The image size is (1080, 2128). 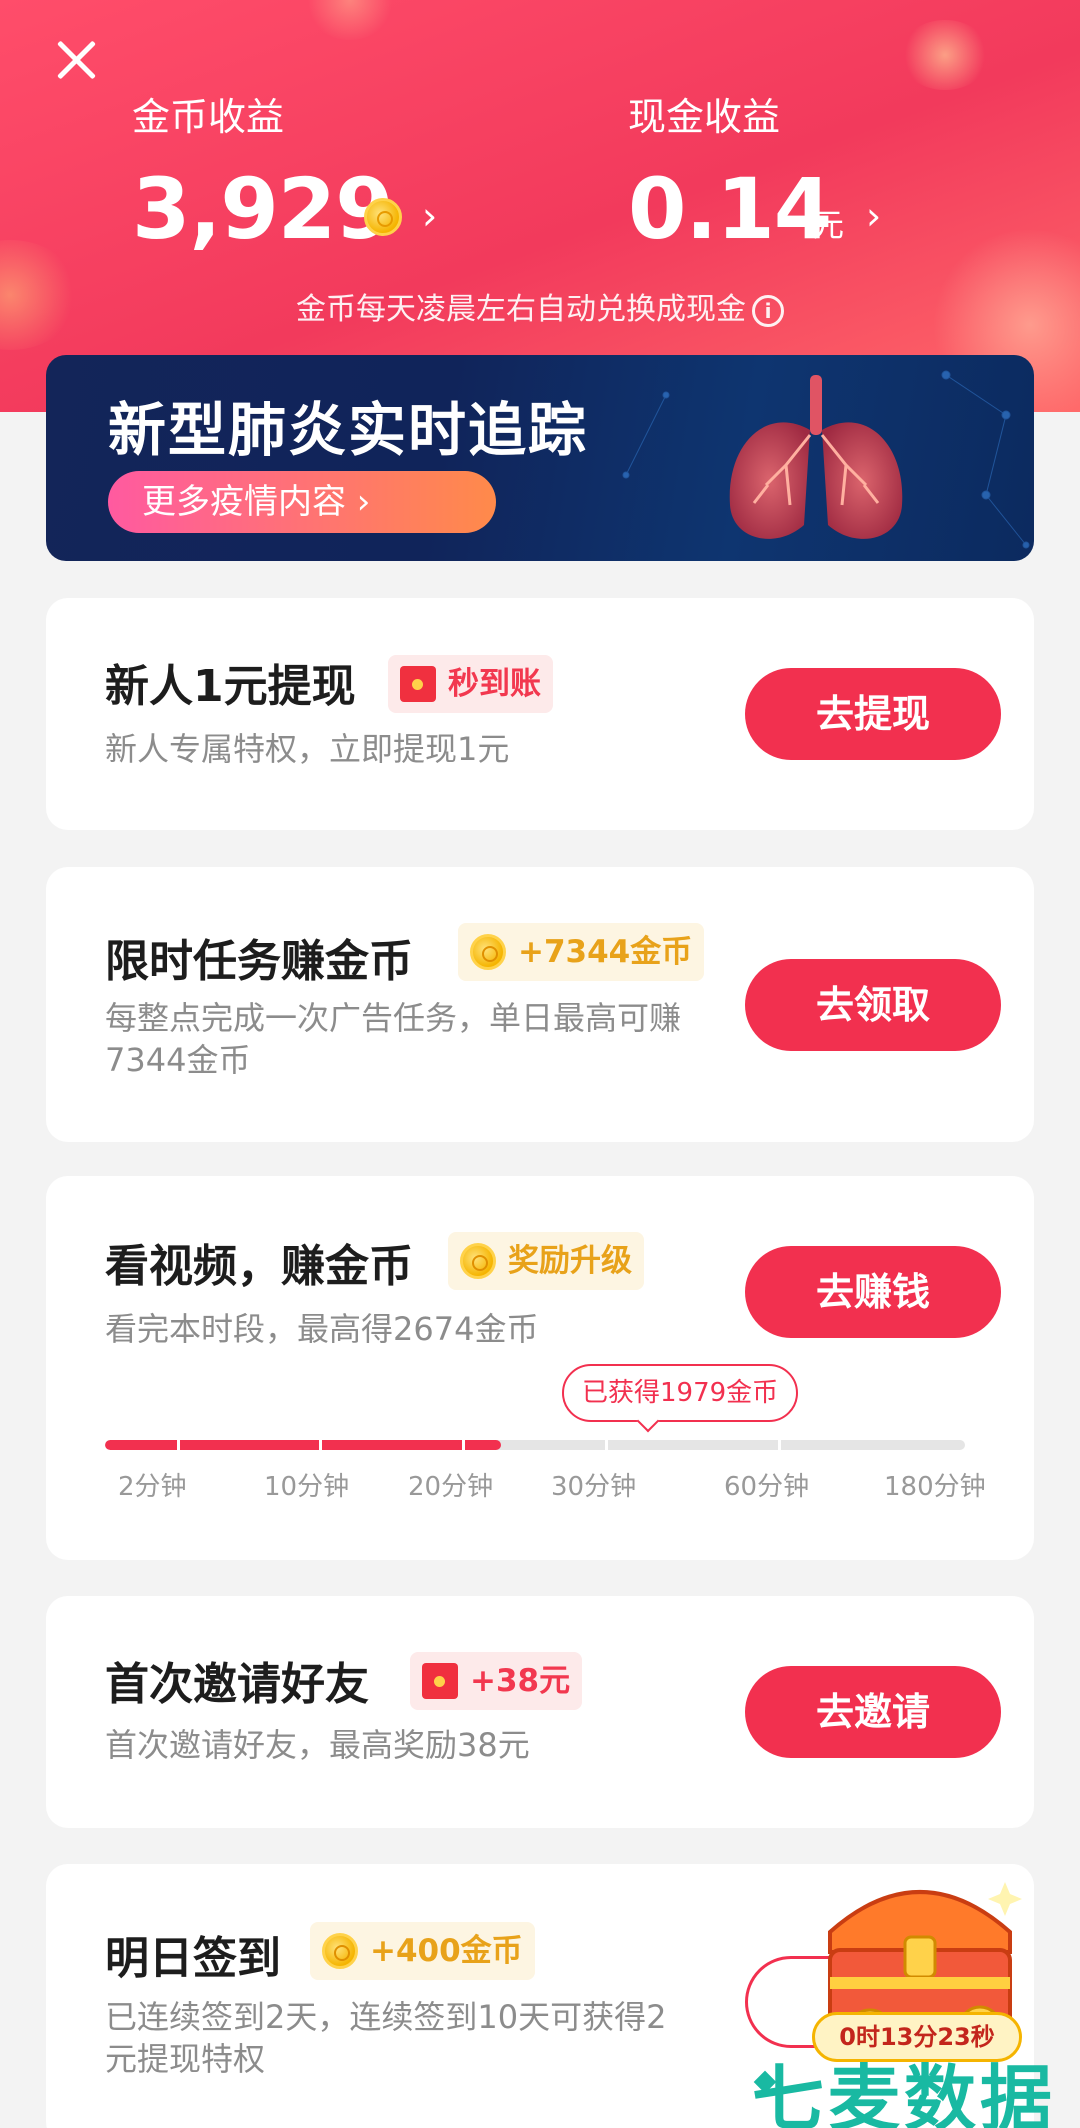 I want to click on earned-coins-tooltip: 已获得1979金币, so click(x=680, y=1393).